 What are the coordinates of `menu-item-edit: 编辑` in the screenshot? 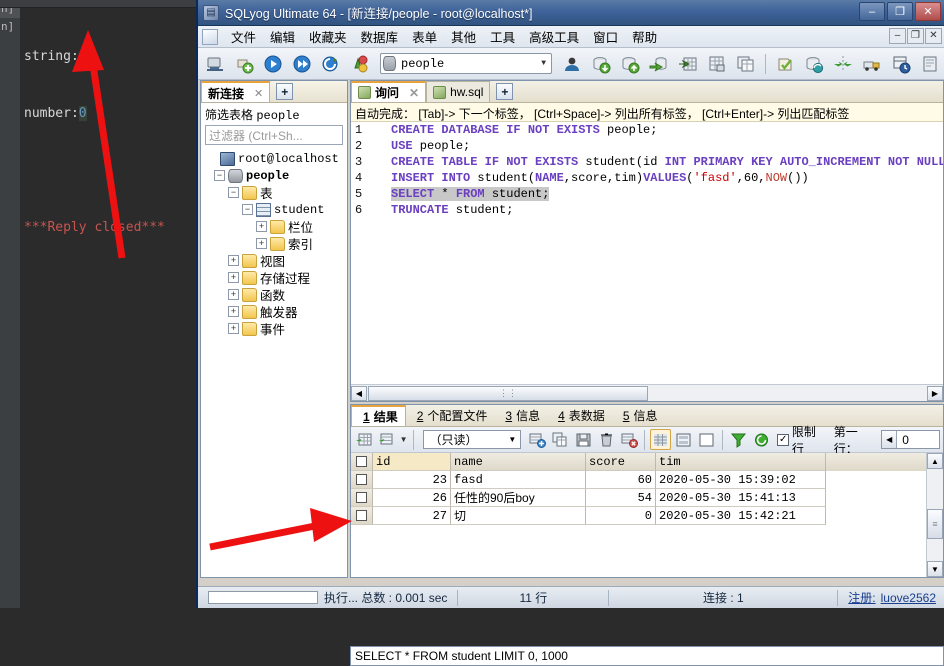 It's located at (282, 36).